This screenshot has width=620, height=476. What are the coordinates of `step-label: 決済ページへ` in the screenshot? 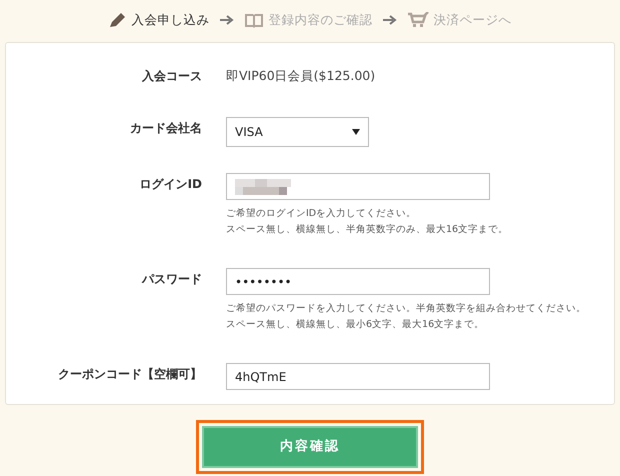 It's located at (473, 19).